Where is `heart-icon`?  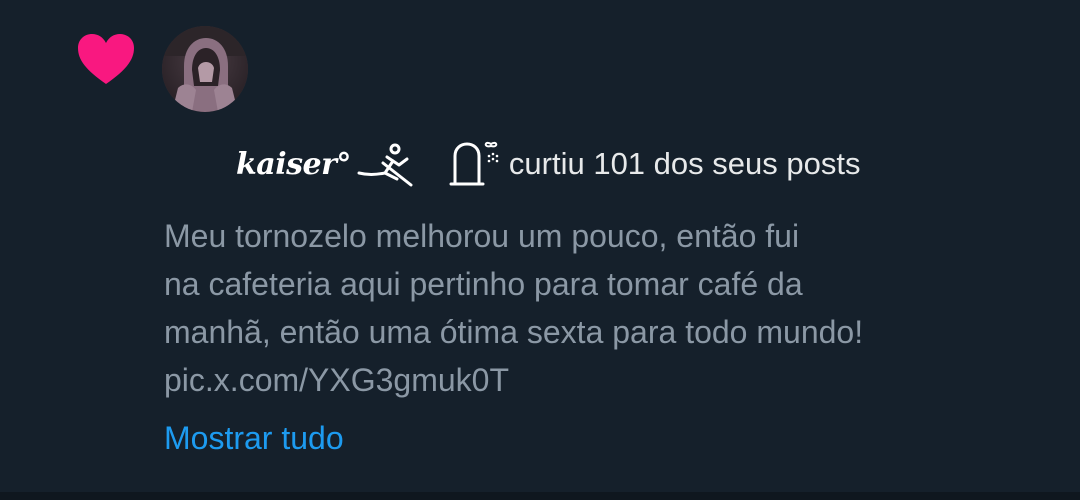
heart-icon is located at coordinates (106, 59).